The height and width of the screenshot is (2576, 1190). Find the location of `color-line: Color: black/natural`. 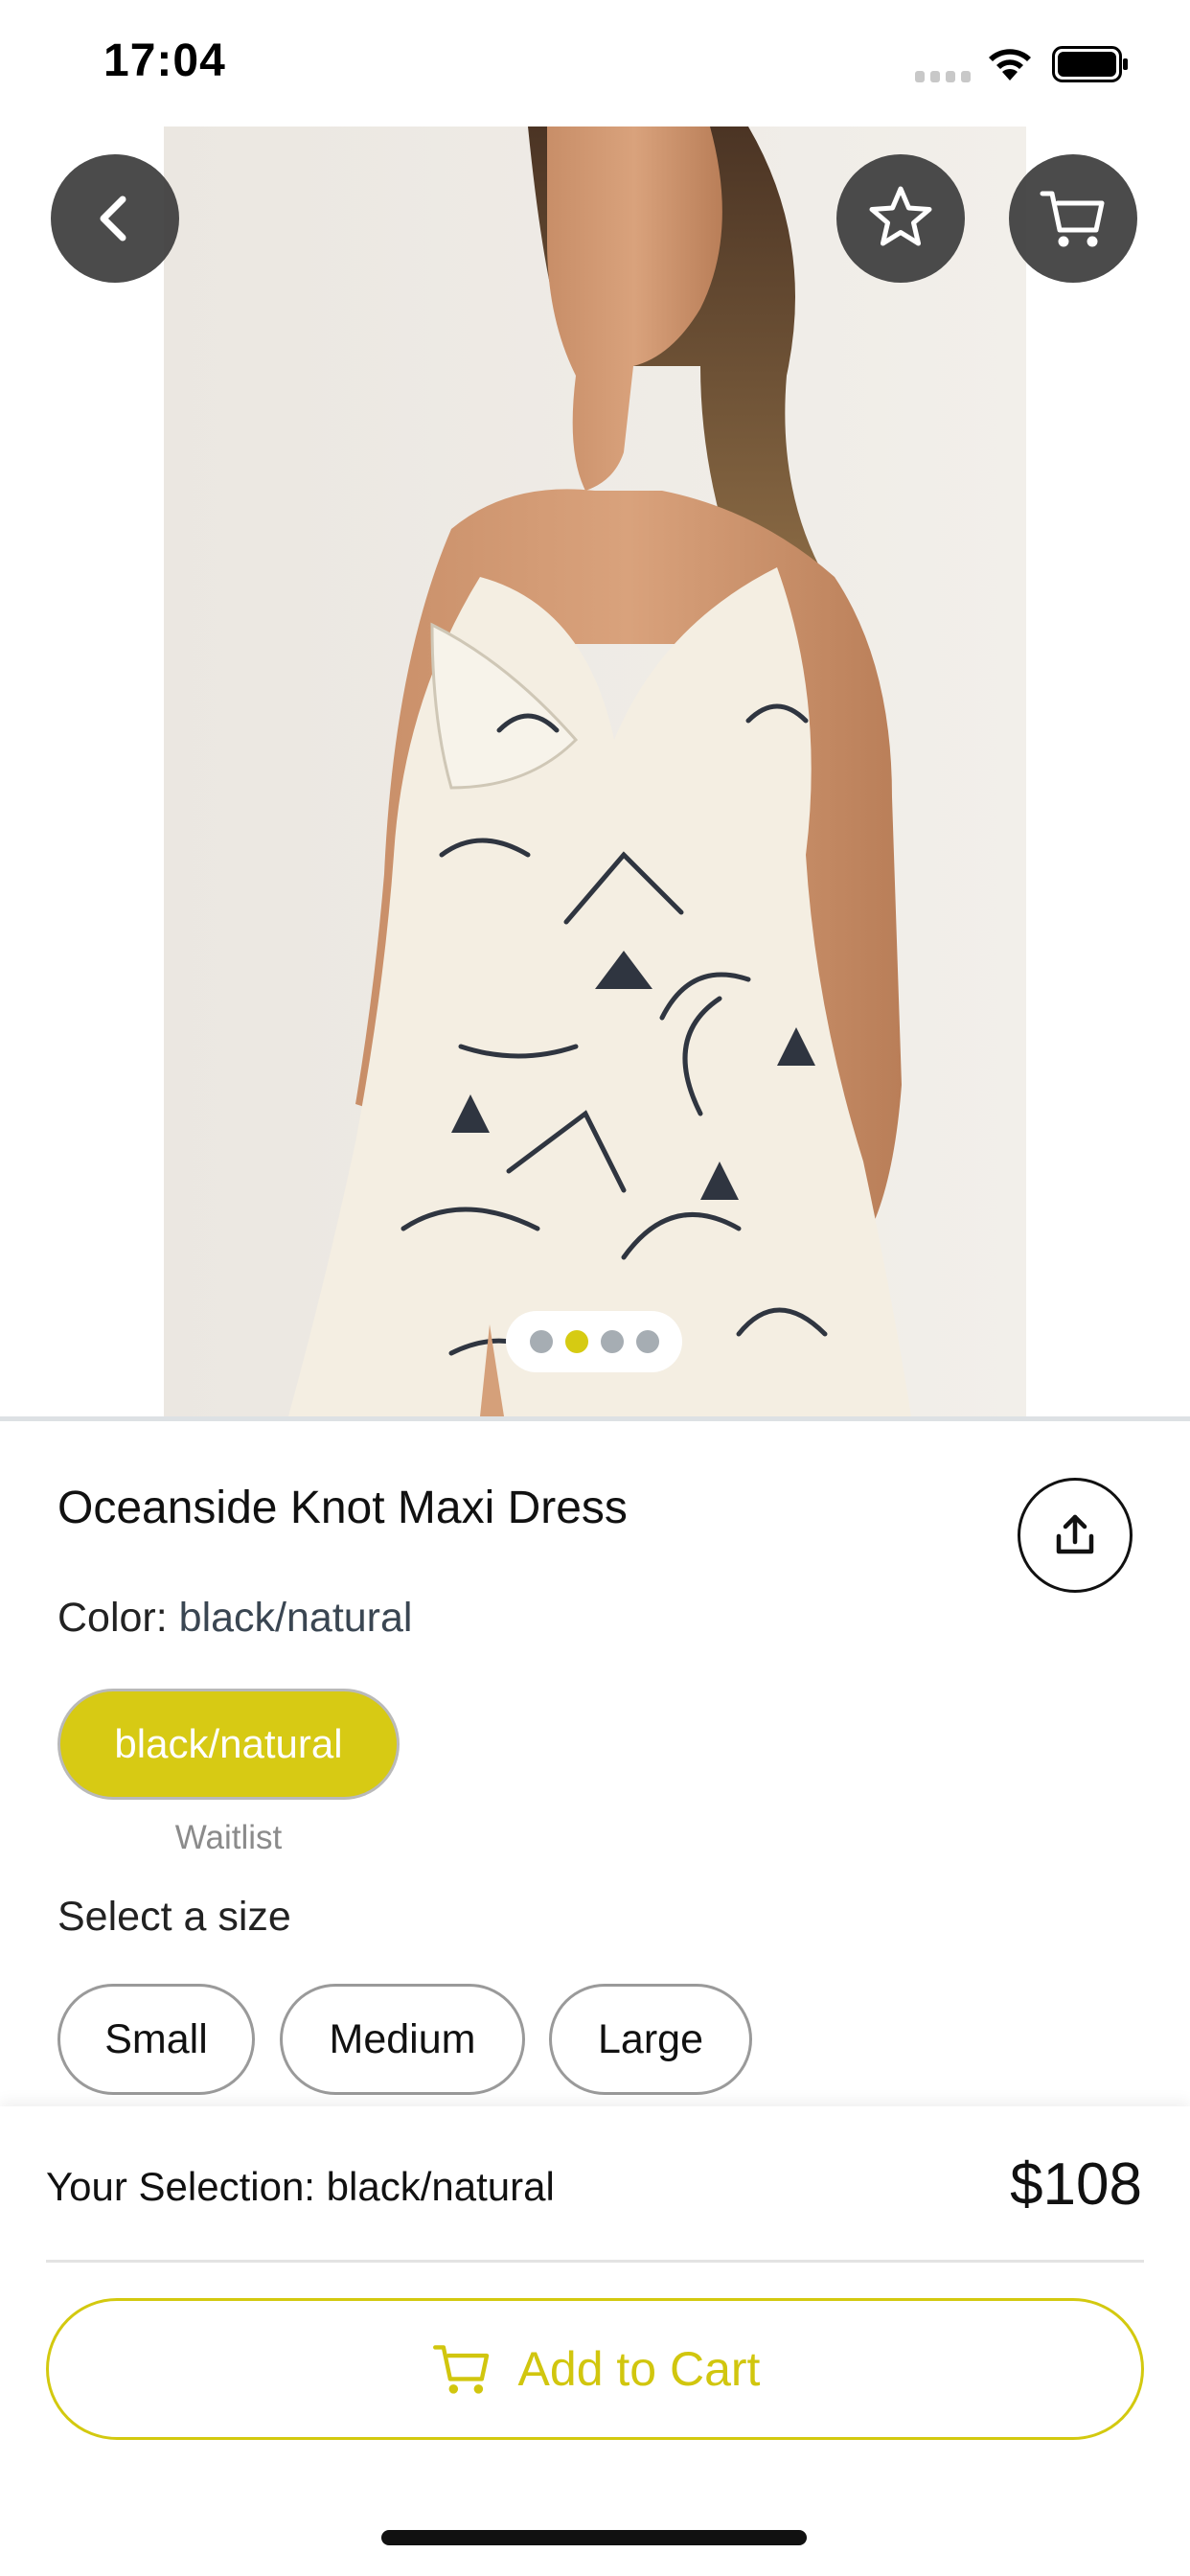

color-line: Color: black/natural is located at coordinates (234, 1618).